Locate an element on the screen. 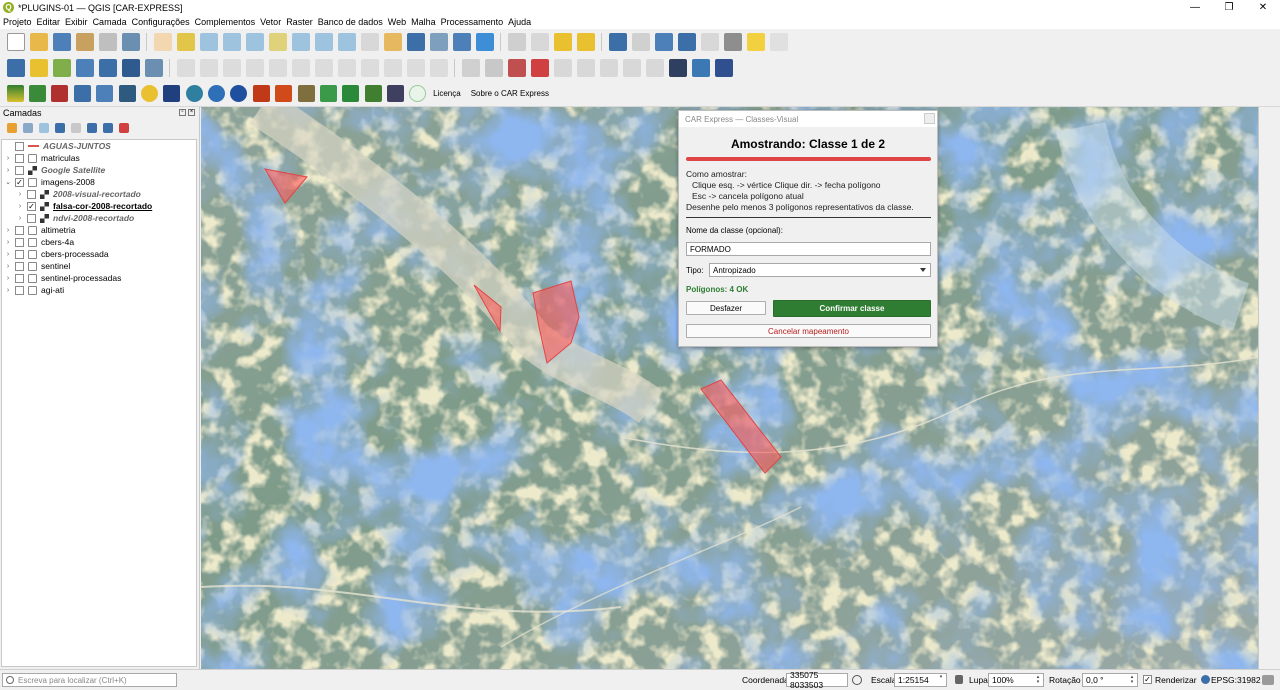  plugin-circle-icon is located at coordinates (418, 93).